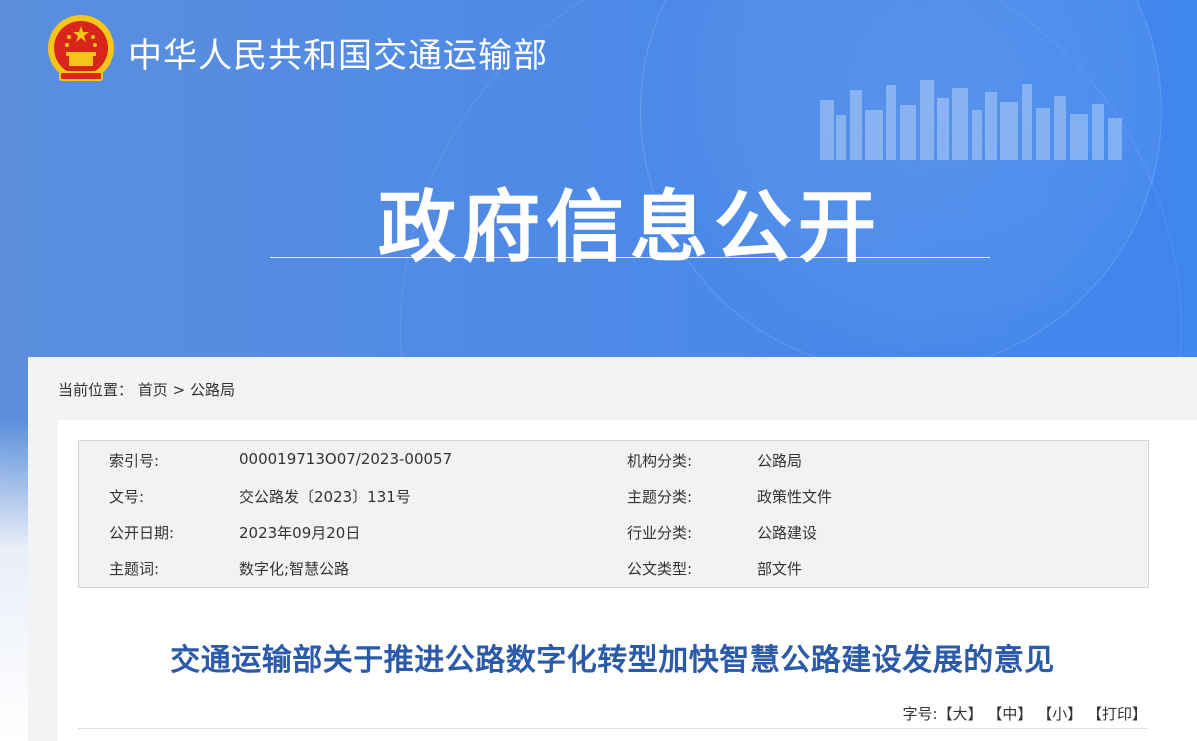 The height and width of the screenshot is (741, 1197). What do you see at coordinates (212, 390) in the screenshot?
I see `breadcrumb-current-link: 公路局` at bounding box center [212, 390].